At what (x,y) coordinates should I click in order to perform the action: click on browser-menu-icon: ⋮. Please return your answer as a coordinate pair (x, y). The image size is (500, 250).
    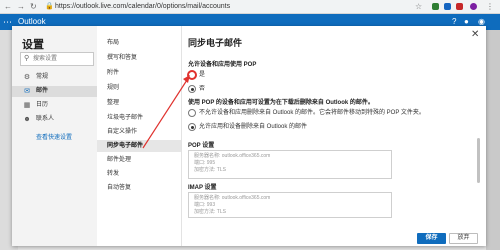
    Looking at the image, I should click on (490, 6).